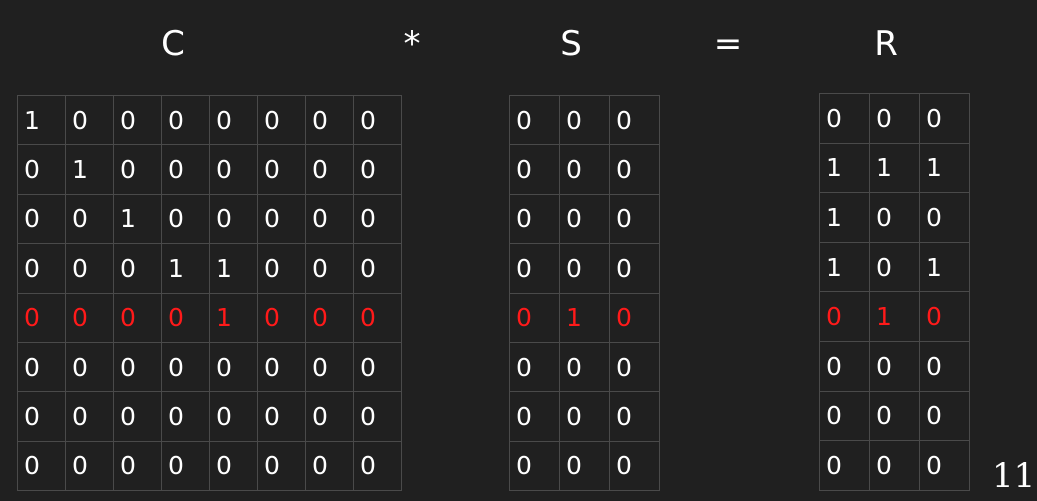  I want to click on matrix-s-row: 010, so click(584, 317).